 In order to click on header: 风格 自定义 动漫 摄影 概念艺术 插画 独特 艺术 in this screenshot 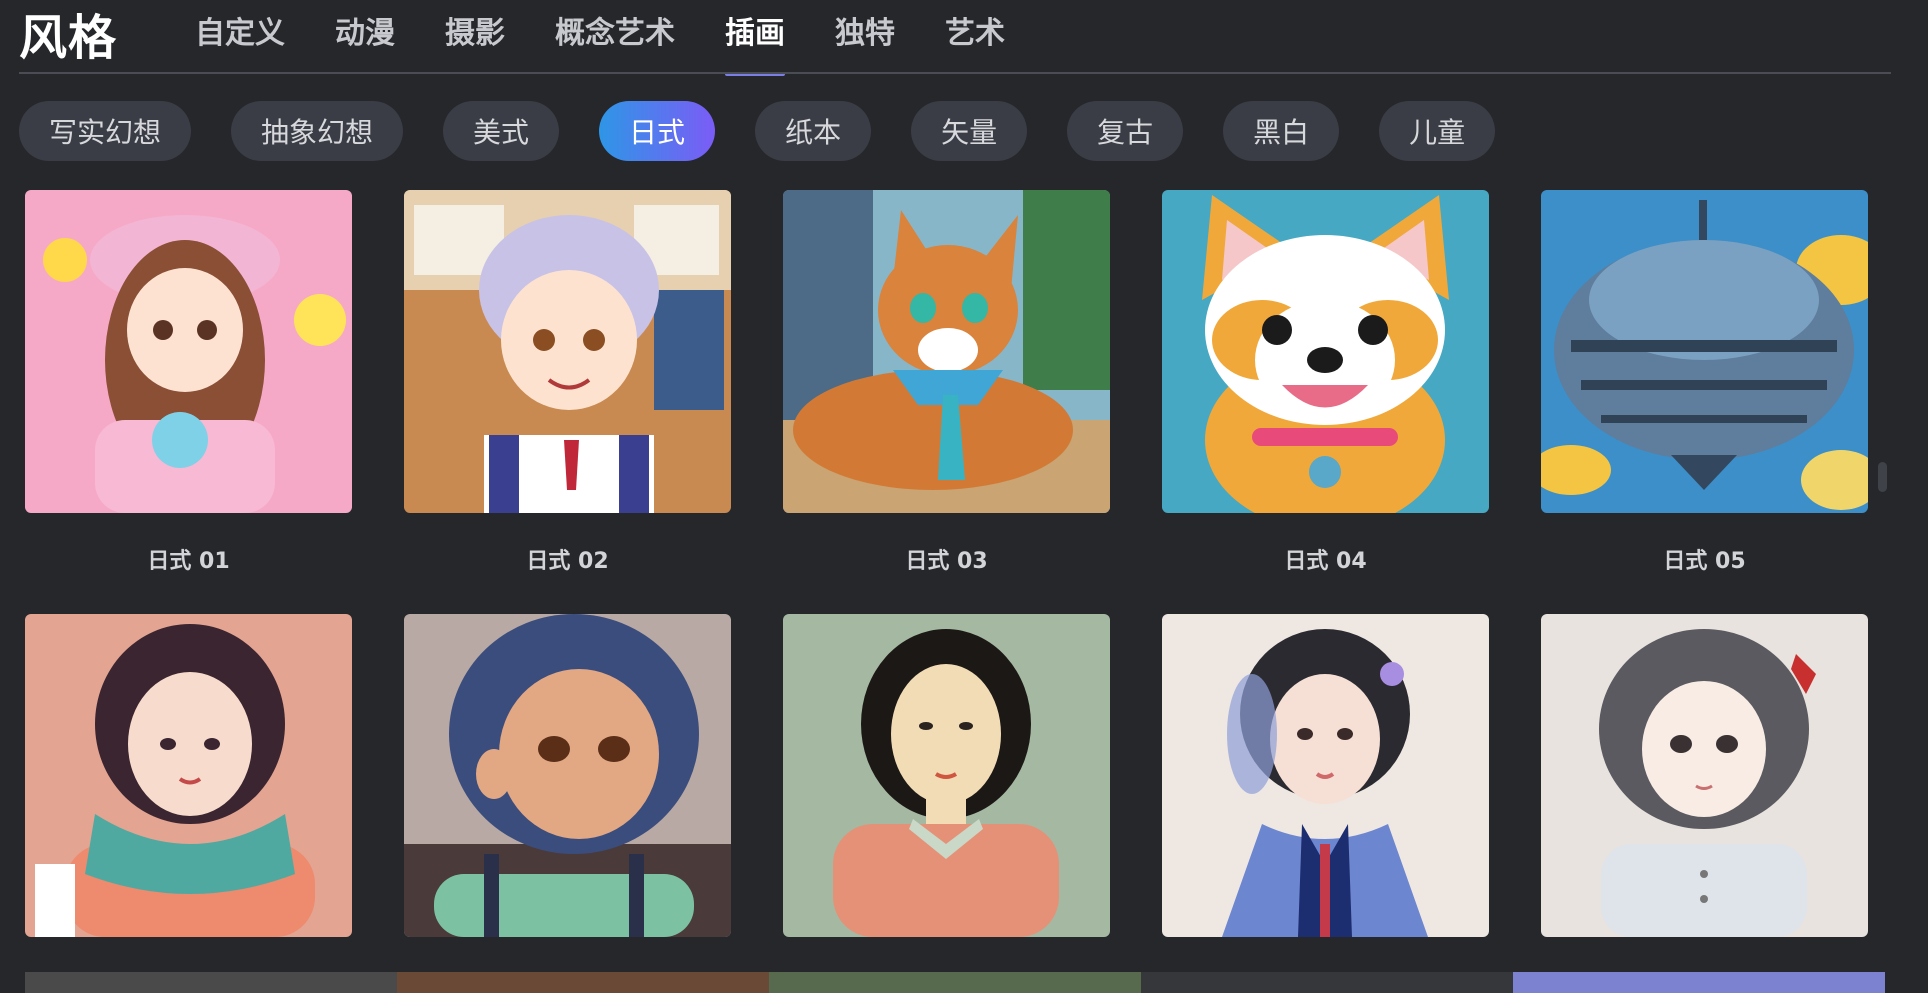, I will do `click(964, 38)`.